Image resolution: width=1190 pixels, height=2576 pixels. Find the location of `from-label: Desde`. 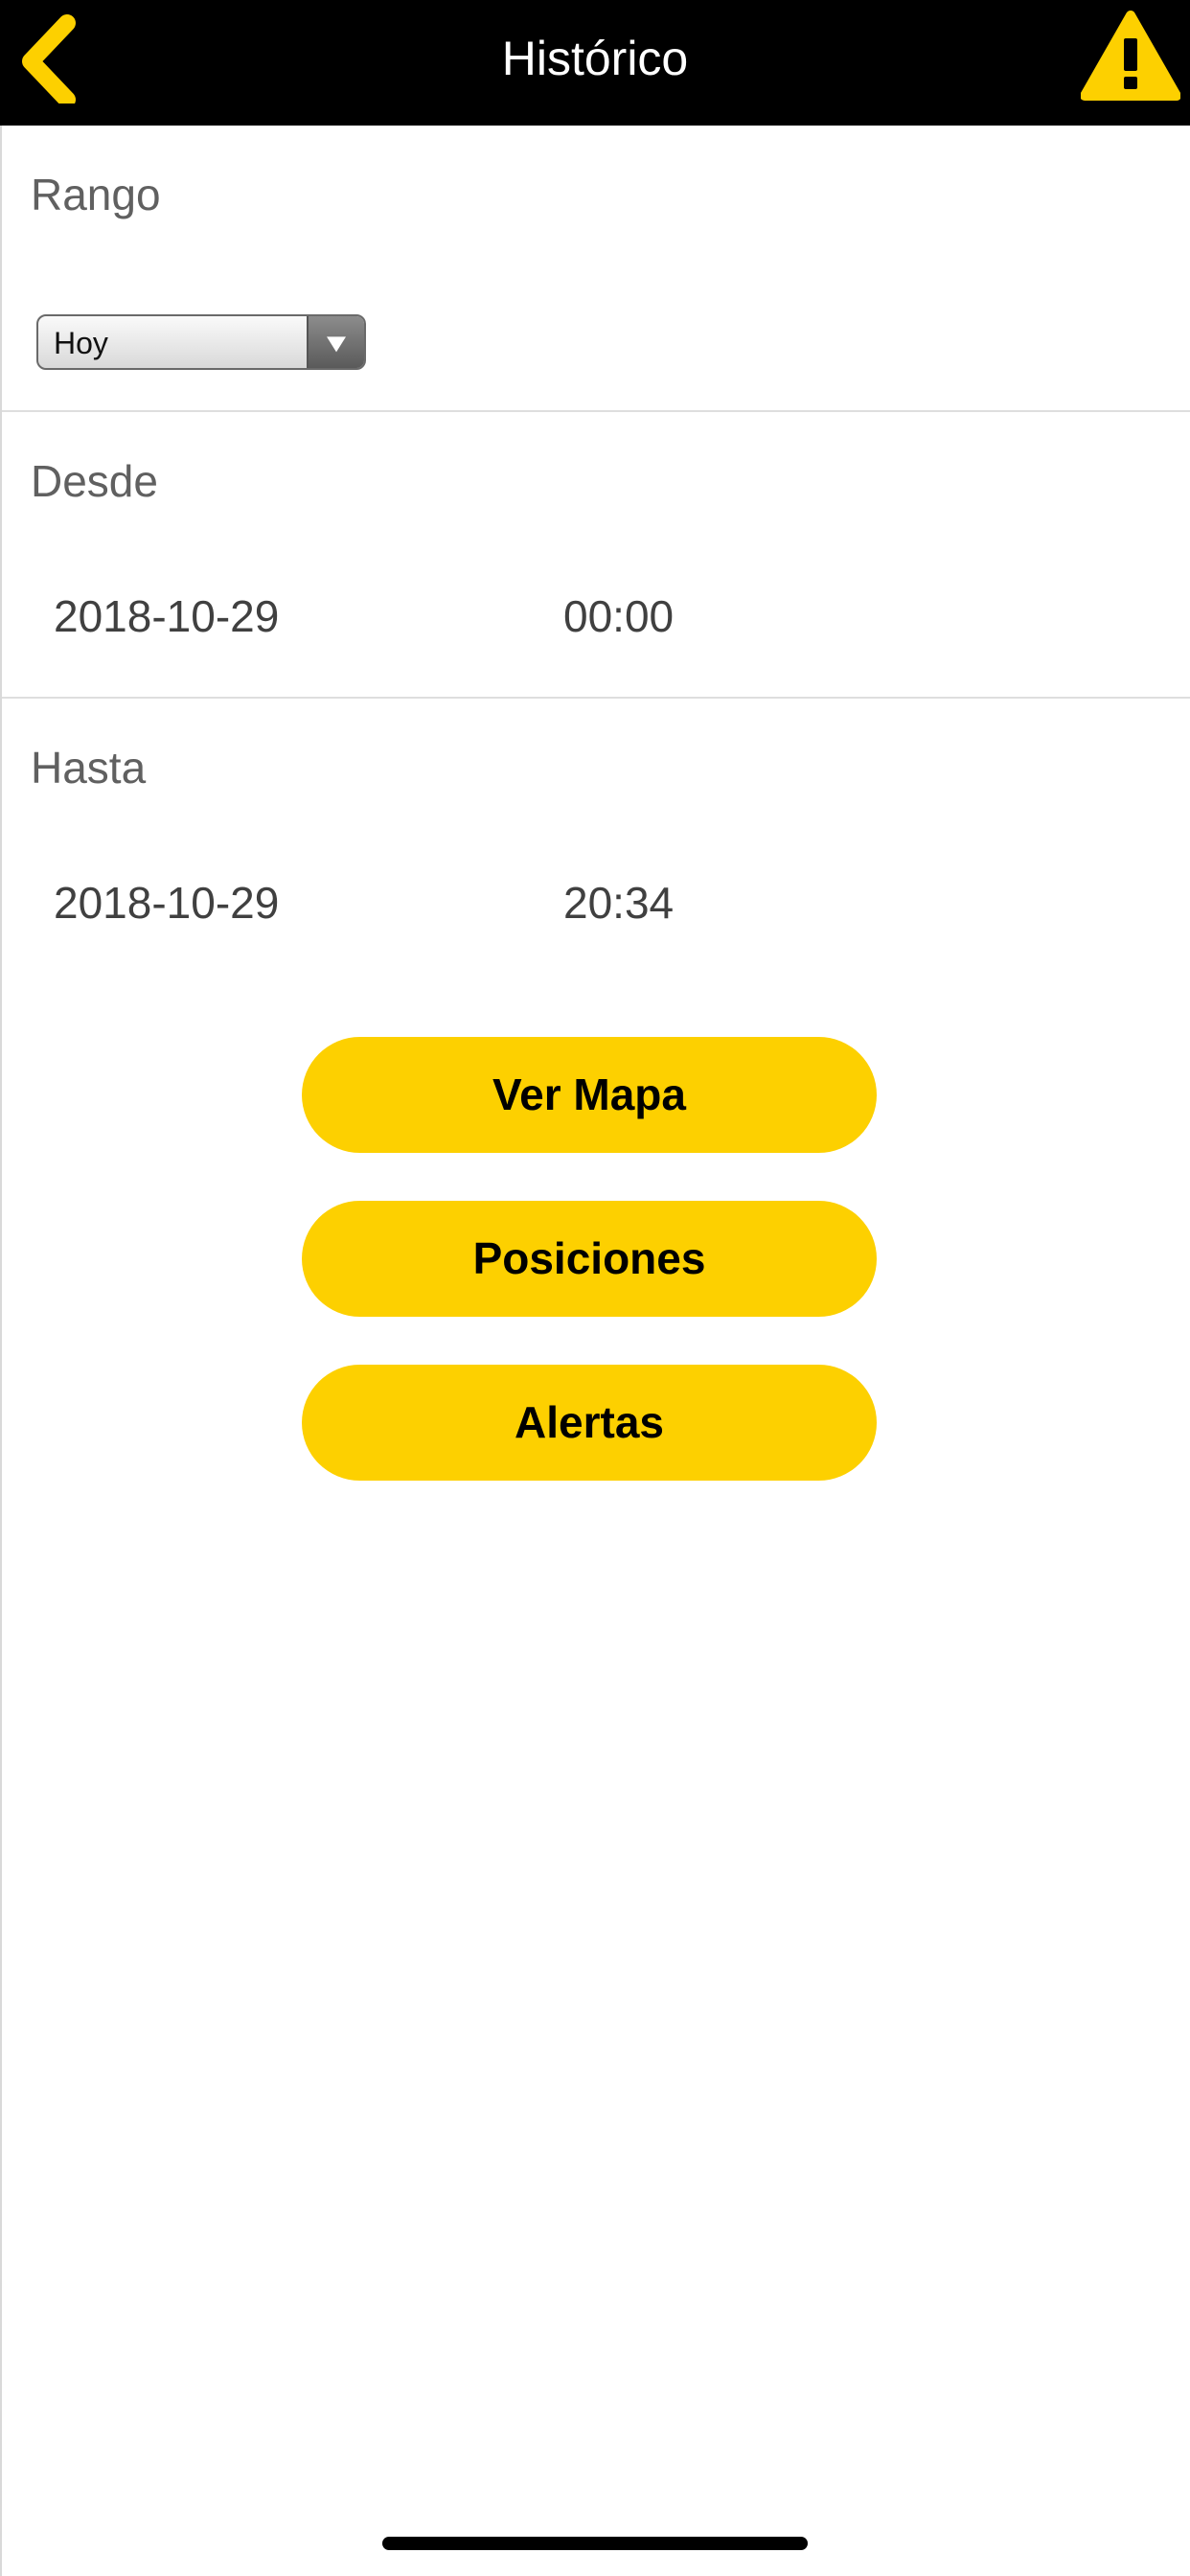

from-label: Desde is located at coordinates (95, 481).